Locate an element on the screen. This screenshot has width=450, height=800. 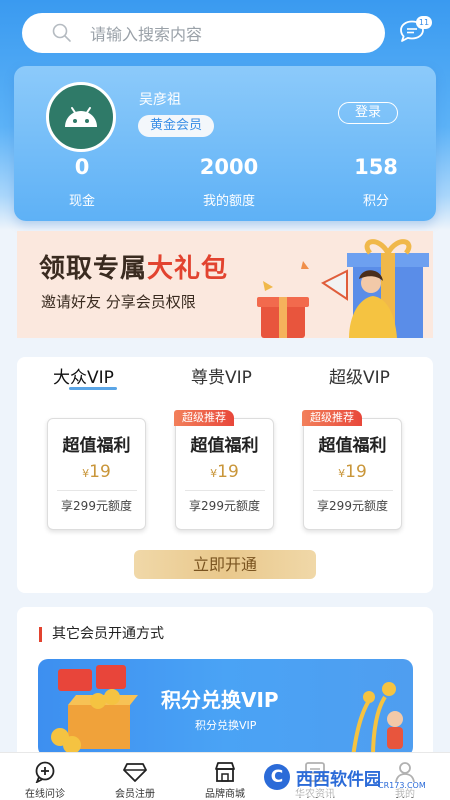
search-bar: 请输入搜索内容 is located at coordinates (203, 33).